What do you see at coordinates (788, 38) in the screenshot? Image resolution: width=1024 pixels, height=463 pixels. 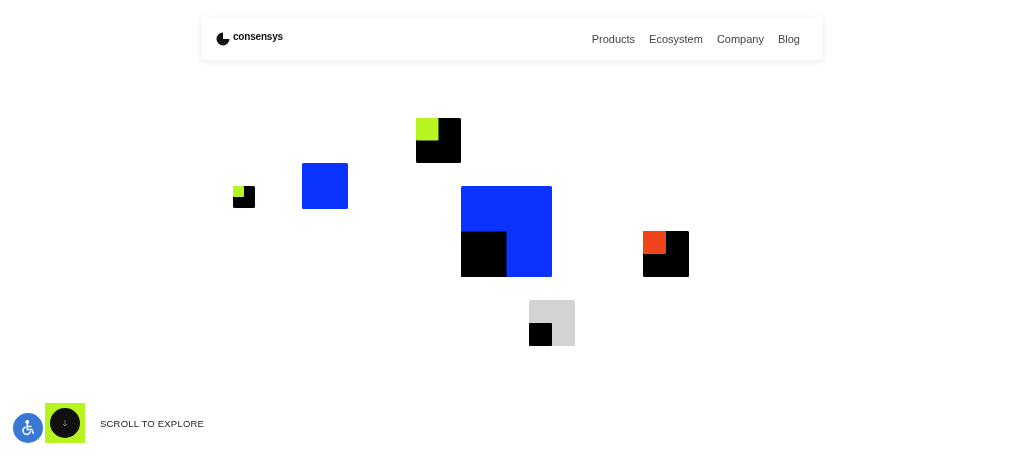 I see `nav-link: Blog` at bounding box center [788, 38].